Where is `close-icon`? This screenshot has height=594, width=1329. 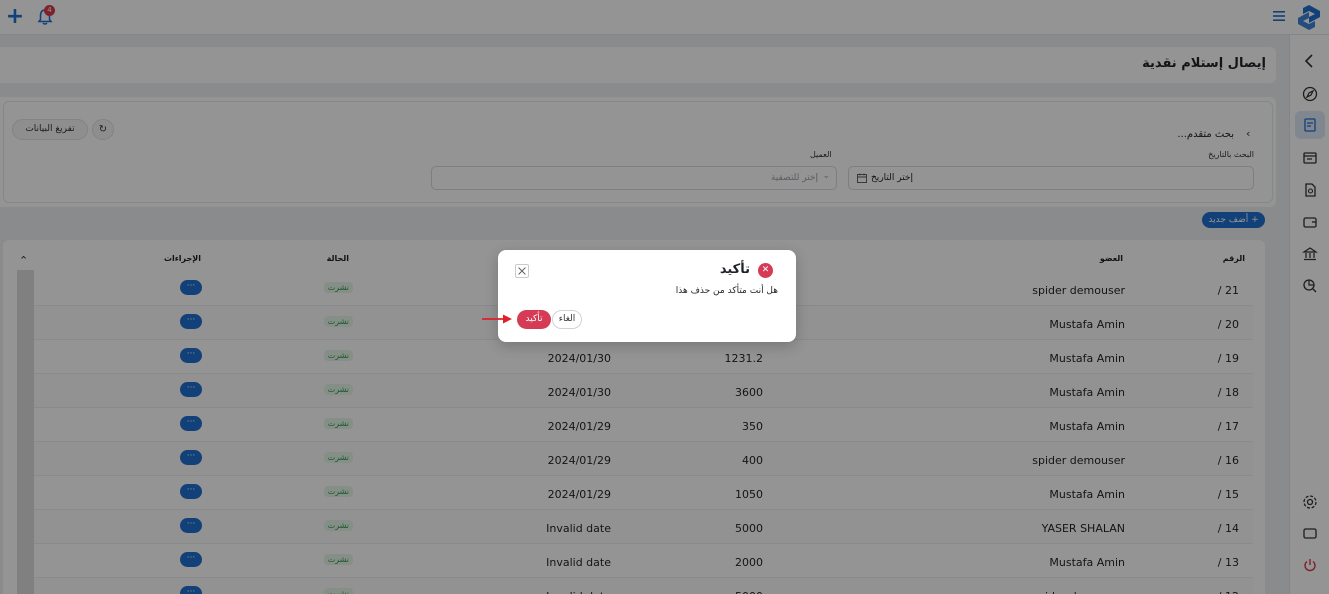
close-icon is located at coordinates (522, 271).